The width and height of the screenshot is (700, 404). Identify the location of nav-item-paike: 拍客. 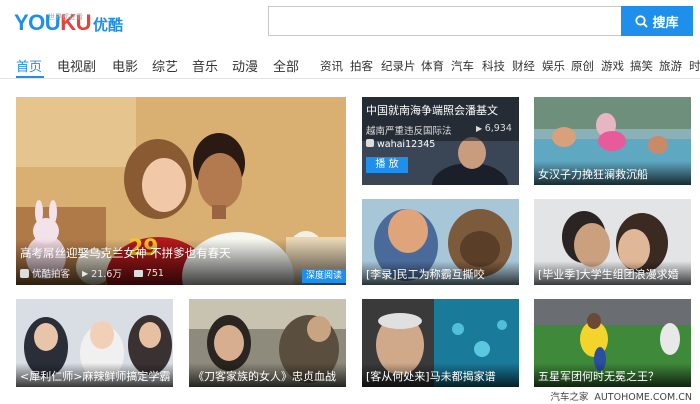
(361, 66).